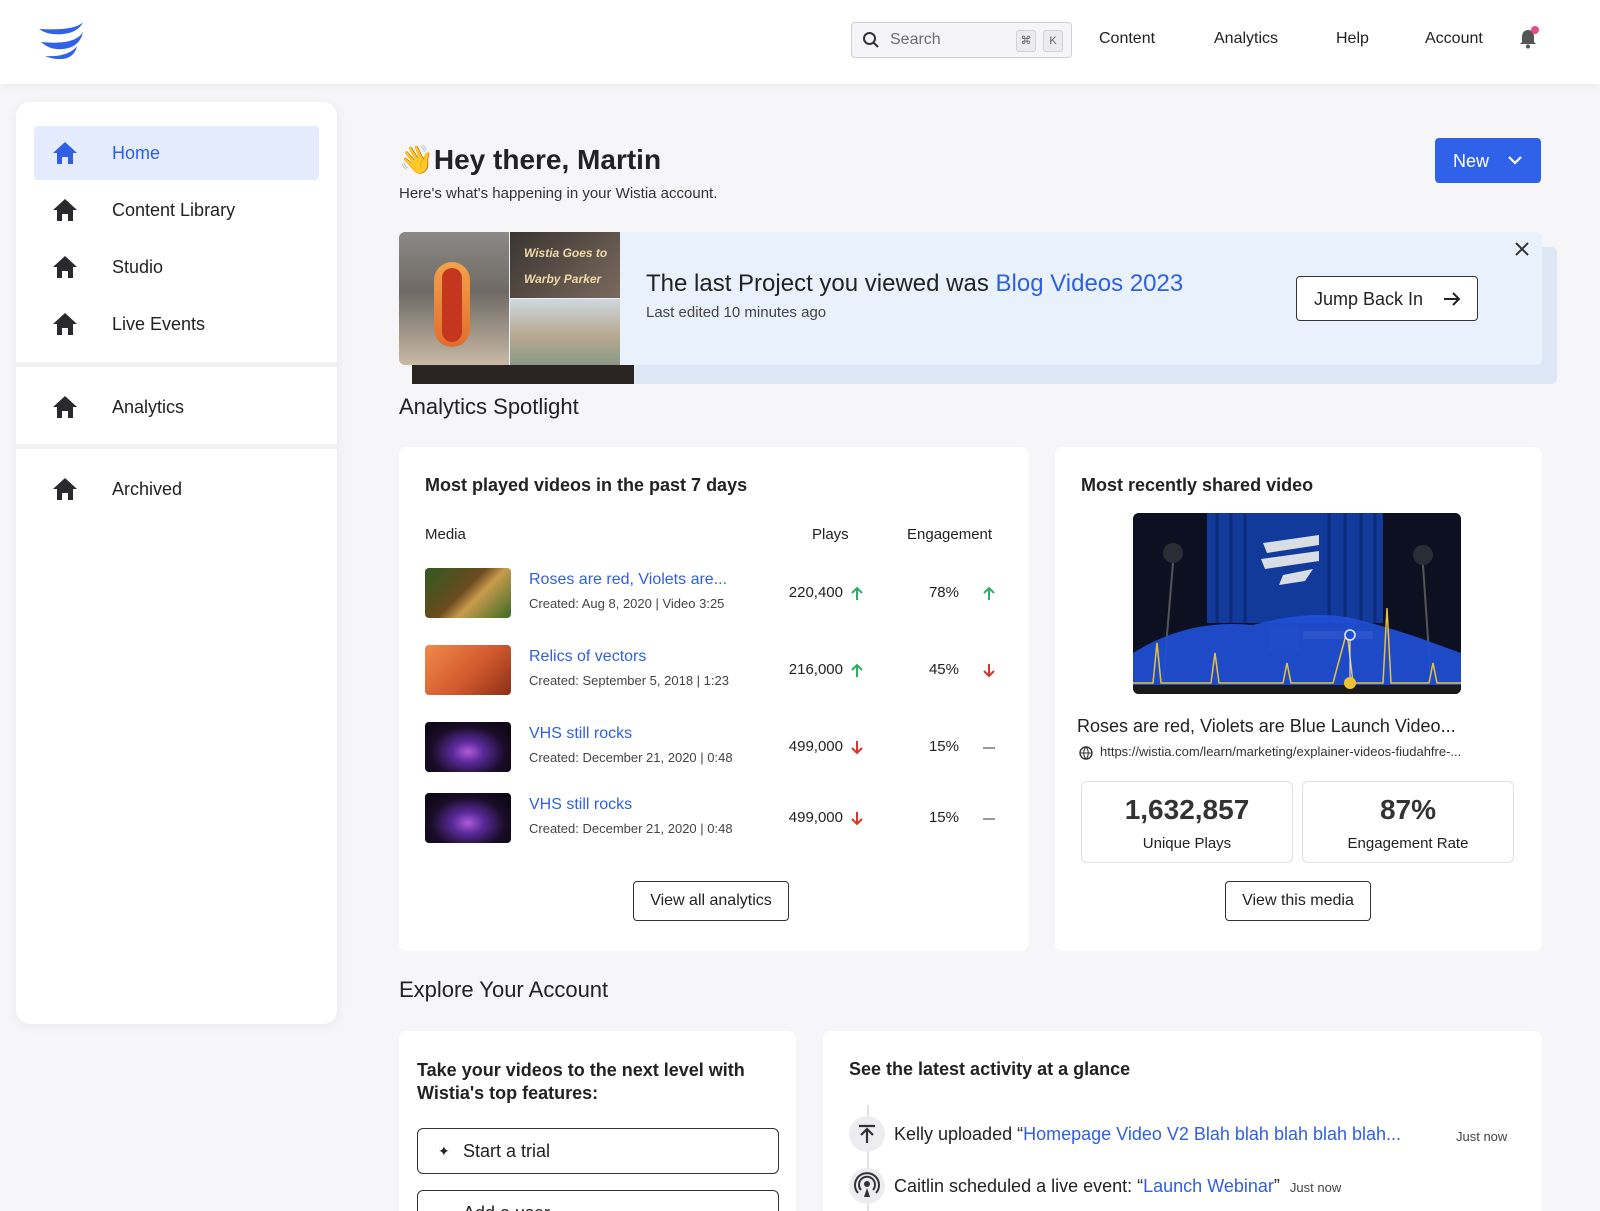 The height and width of the screenshot is (1211, 1600). Describe the element at coordinates (1187, 843) in the screenshot. I see `stat-label: Unique Plays` at that location.